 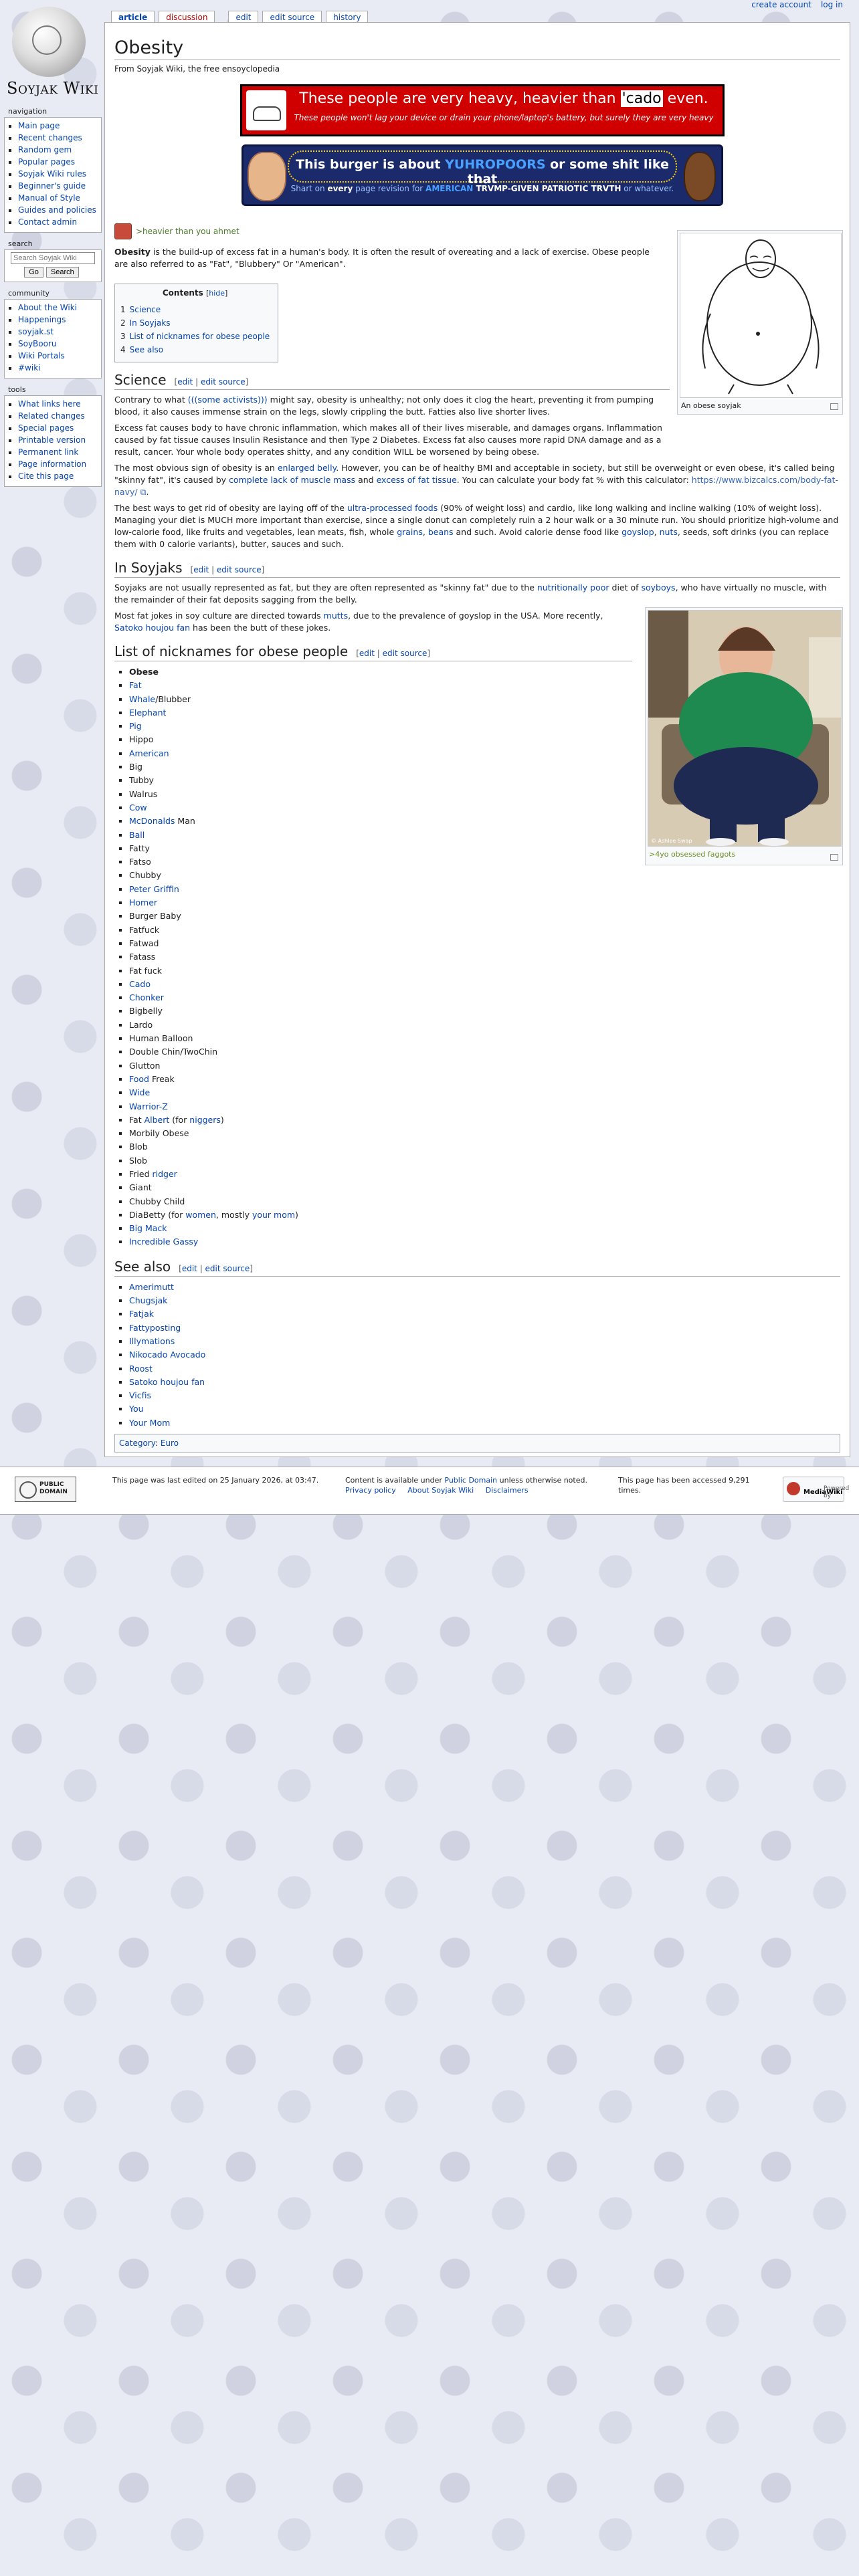 What do you see at coordinates (761, 315) in the screenshot?
I see `obese-soyjak-image` at bounding box center [761, 315].